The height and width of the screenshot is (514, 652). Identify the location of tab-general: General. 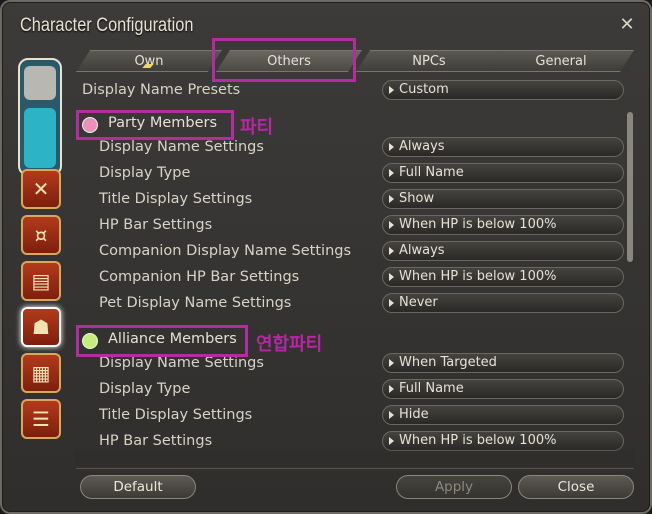
(561, 61).